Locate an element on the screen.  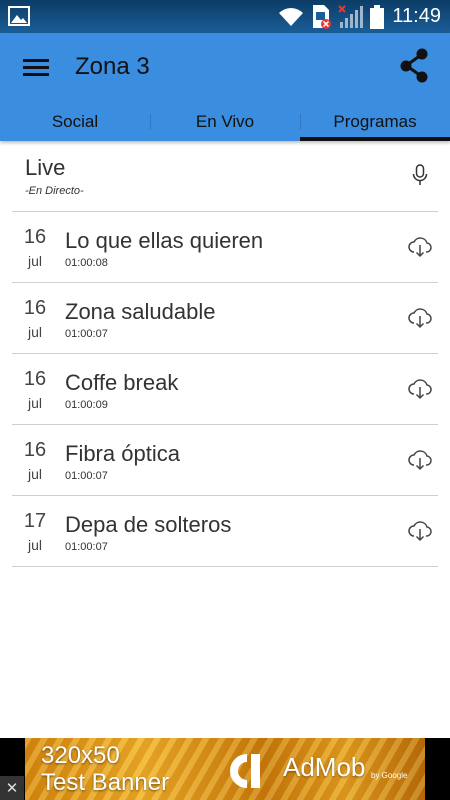
program-item: 16 jul Lo que ellas quieren 01:00:08 is located at coordinates (225, 247).